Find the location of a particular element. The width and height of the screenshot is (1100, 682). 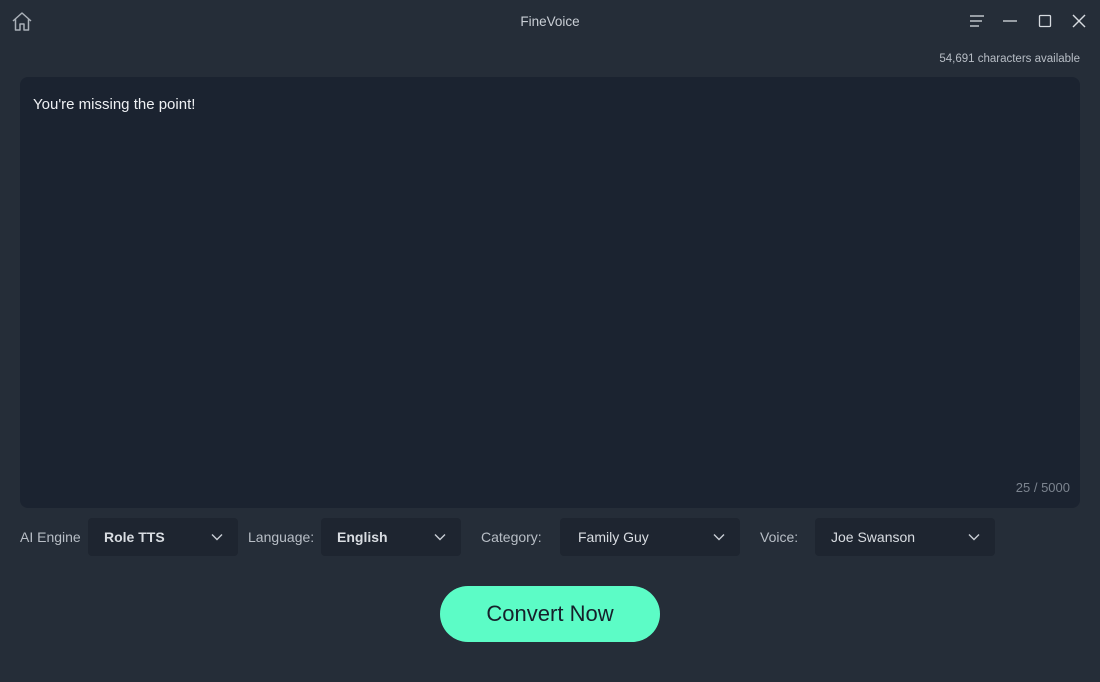

maximize-icon is located at coordinates (1045, 21).